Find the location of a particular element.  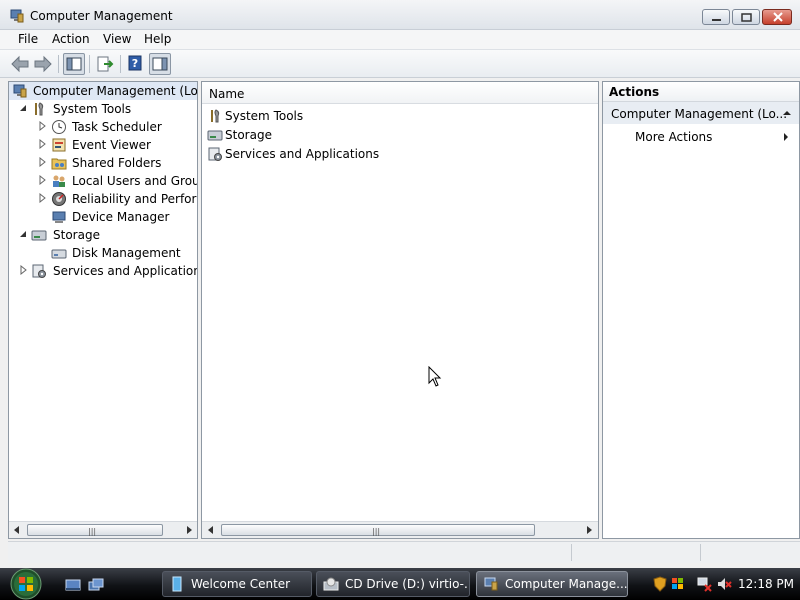

tree-item-disk-management: Disk Management is located at coordinates (103, 253).